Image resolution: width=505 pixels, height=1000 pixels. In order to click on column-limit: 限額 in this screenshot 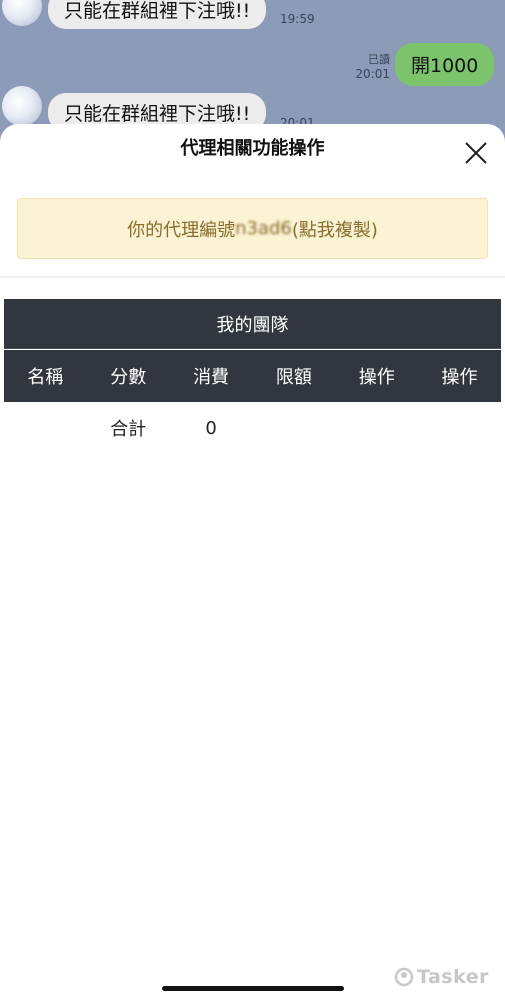, I will do `click(293, 377)`.